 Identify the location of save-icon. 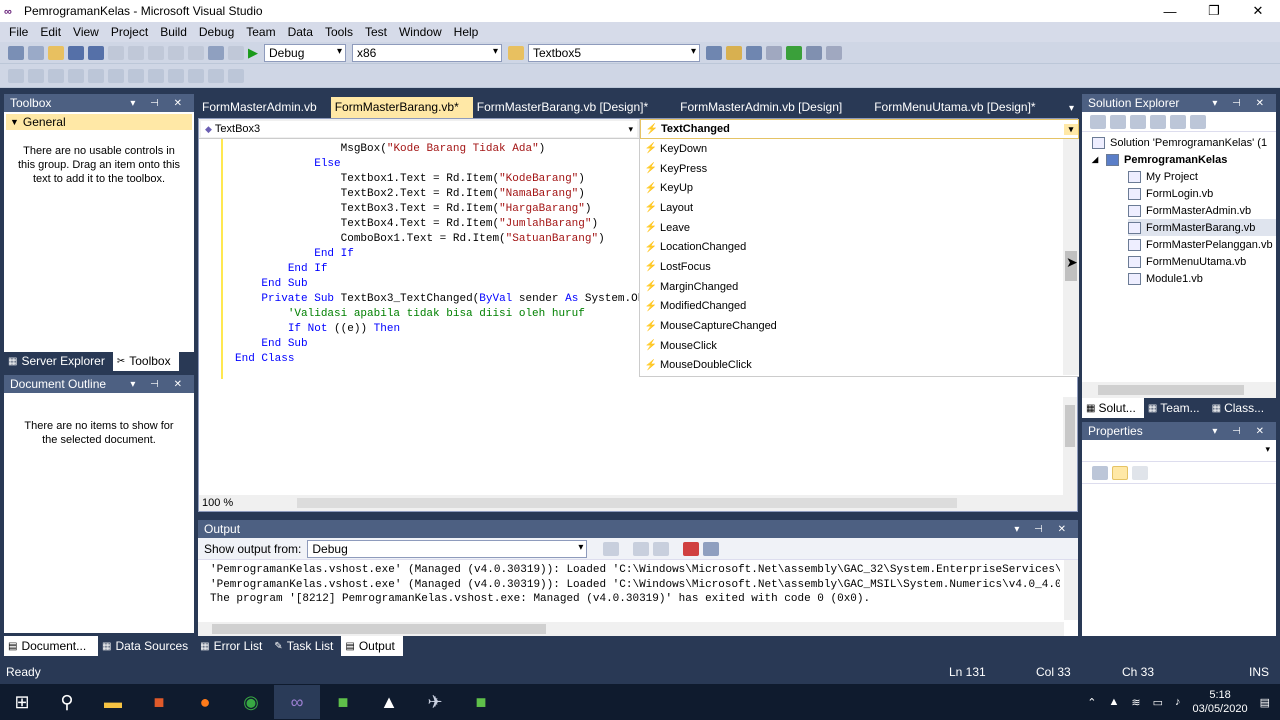
(76, 52).